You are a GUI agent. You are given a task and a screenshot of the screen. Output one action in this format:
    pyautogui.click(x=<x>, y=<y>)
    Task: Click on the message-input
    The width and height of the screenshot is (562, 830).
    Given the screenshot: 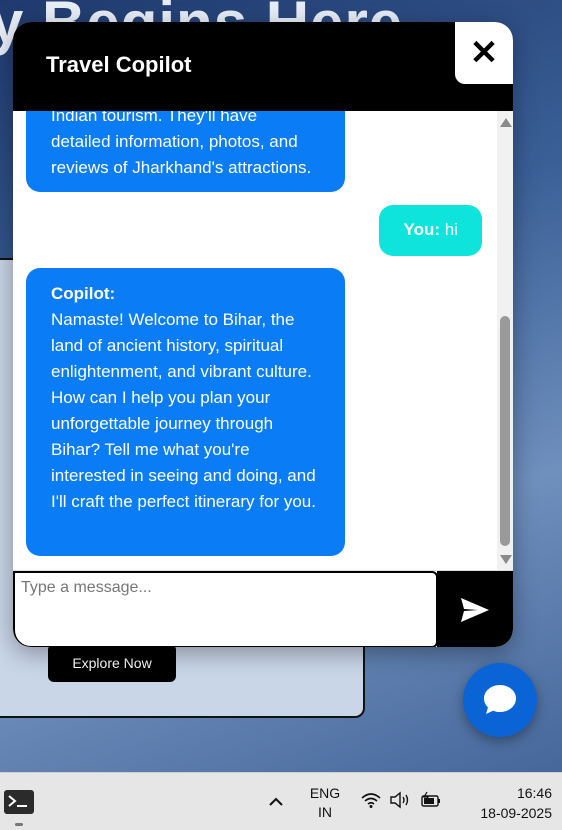 What is the action you would take?
    pyautogui.click(x=225, y=609)
    